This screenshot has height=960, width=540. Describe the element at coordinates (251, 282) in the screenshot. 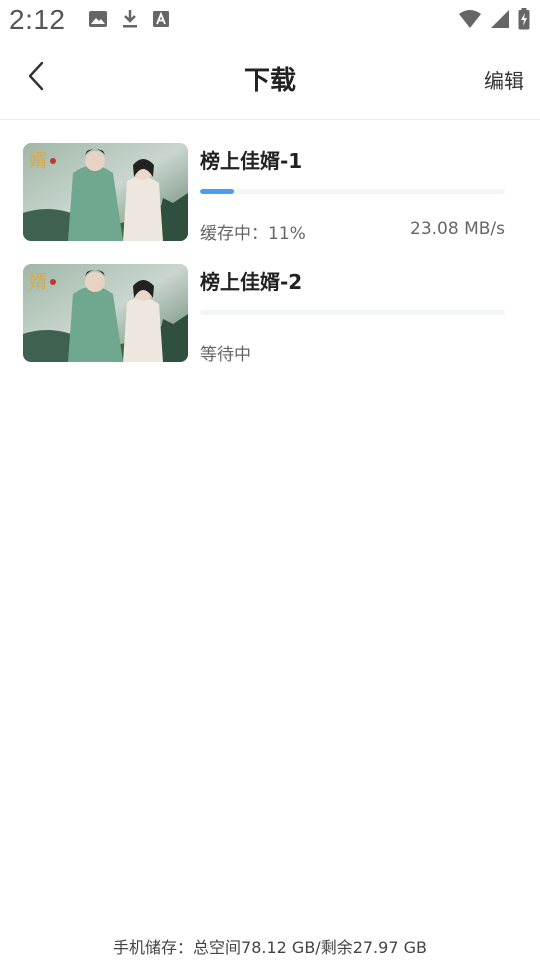

I see `download-title: 榜上佳婿-2` at that location.